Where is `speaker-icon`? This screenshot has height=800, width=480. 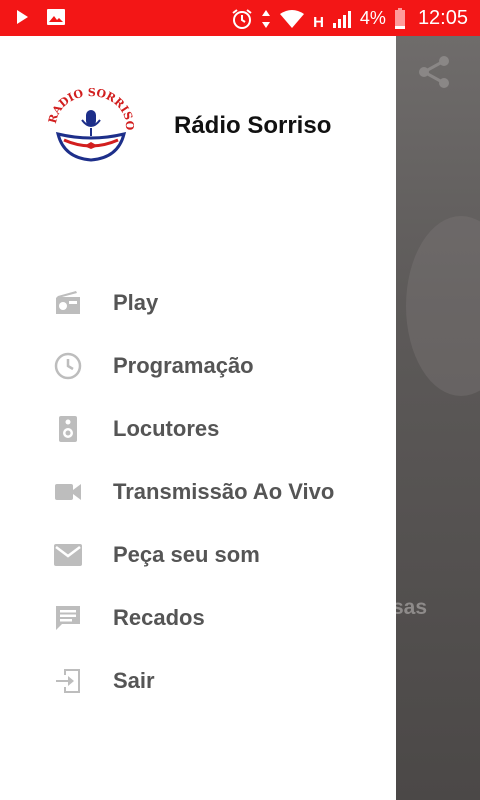
speaker-icon is located at coordinates (68, 429).